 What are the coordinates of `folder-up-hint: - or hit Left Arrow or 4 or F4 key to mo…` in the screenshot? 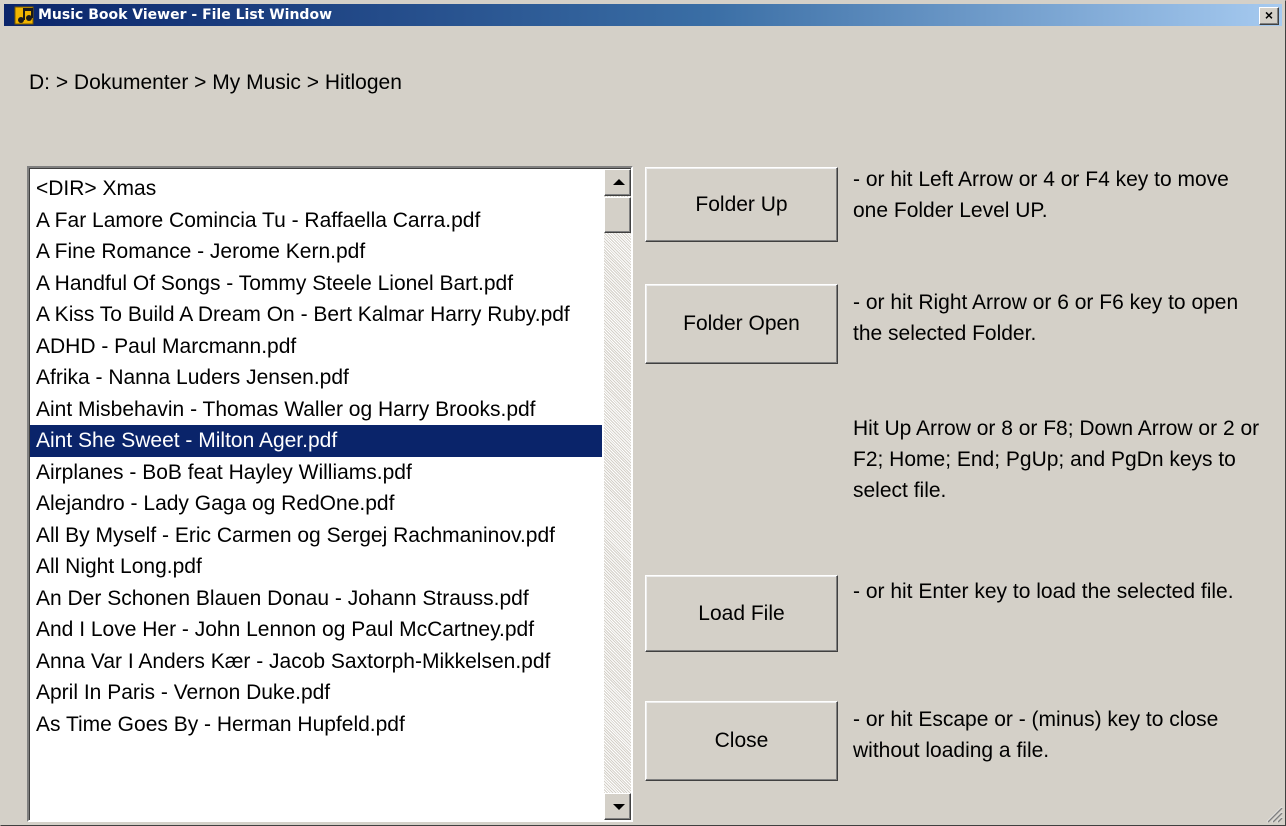 It's located at (1041, 195).